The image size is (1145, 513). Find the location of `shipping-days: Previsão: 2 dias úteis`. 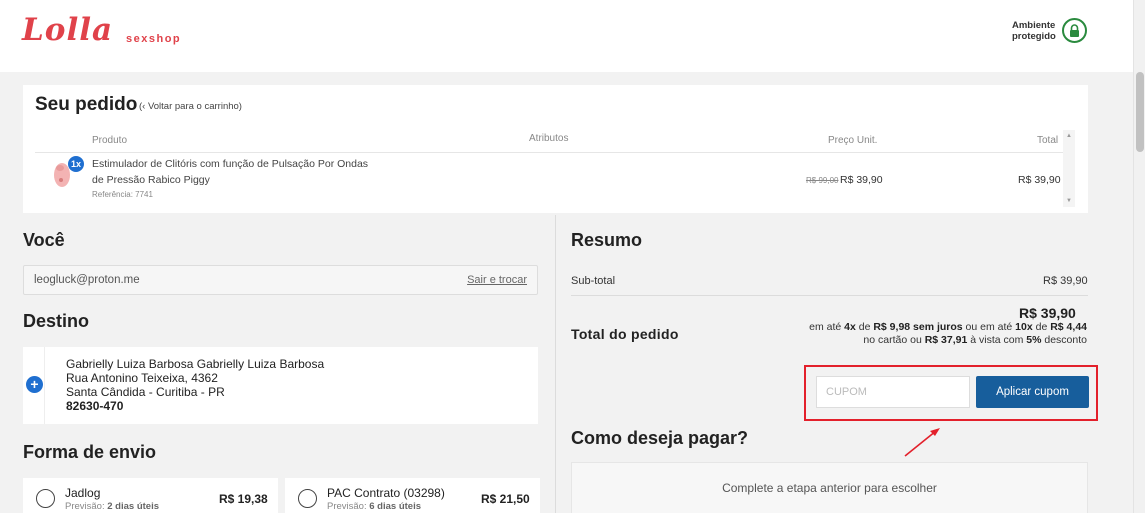

shipping-days: Previsão: 2 dias úteis is located at coordinates (112, 506).